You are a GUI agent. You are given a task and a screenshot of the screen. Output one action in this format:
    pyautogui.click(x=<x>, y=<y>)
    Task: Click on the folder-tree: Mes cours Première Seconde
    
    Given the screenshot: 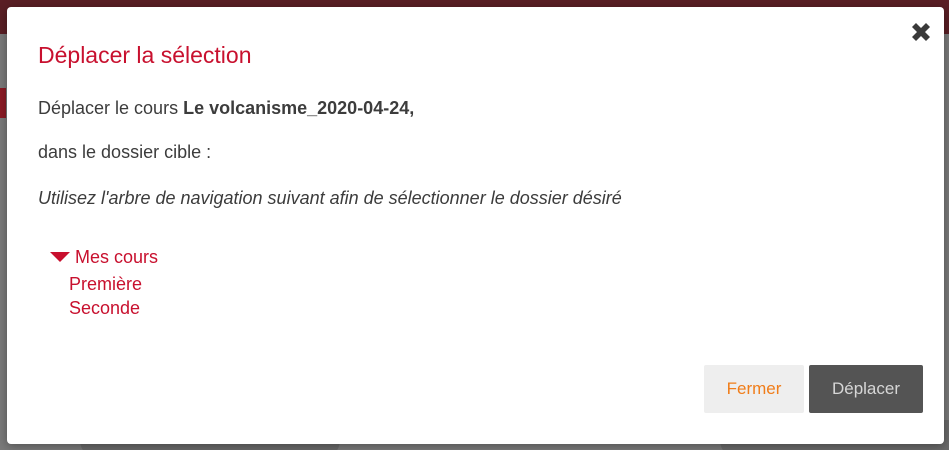 What is the action you would take?
    pyautogui.click(x=104, y=282)
    